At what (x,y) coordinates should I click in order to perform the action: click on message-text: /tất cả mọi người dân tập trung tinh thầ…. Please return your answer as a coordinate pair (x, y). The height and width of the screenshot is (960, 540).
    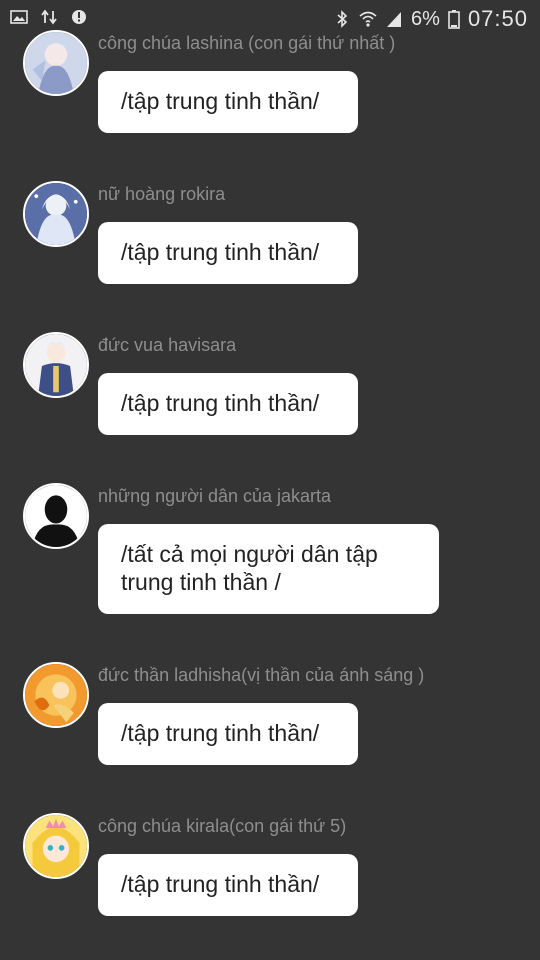
    Looking at the image, I should click on (249, 568).